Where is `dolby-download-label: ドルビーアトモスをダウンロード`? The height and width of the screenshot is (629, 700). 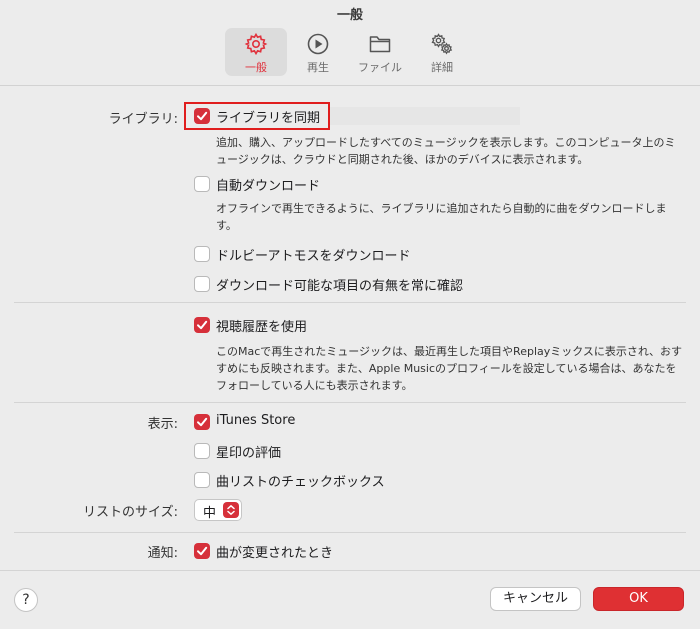 dolby-download-label: ドルビーアトモスをダウンロード is located at coordinates (313, 256).